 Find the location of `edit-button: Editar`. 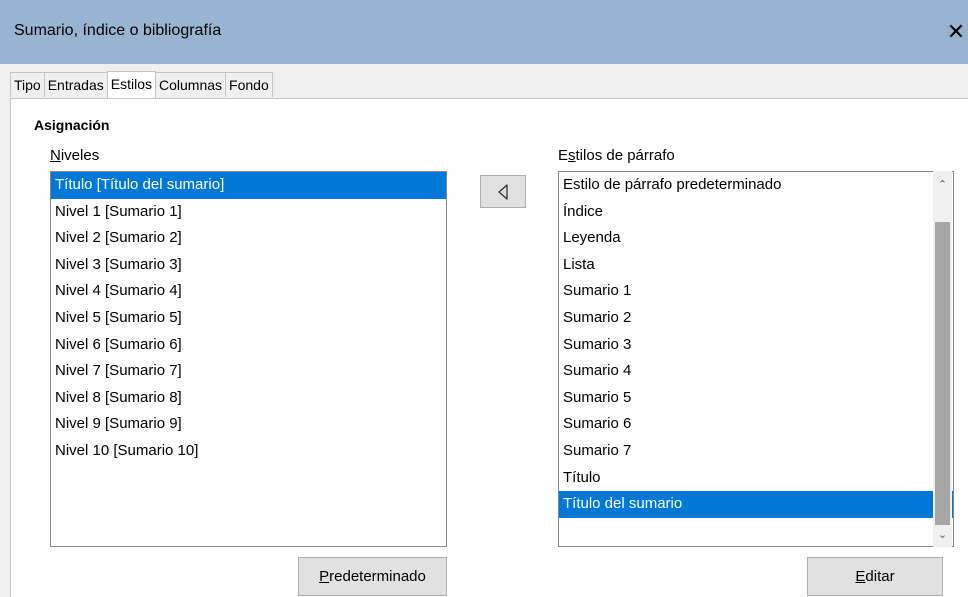

edit-button: Editar is located at coordinates (875, 576).